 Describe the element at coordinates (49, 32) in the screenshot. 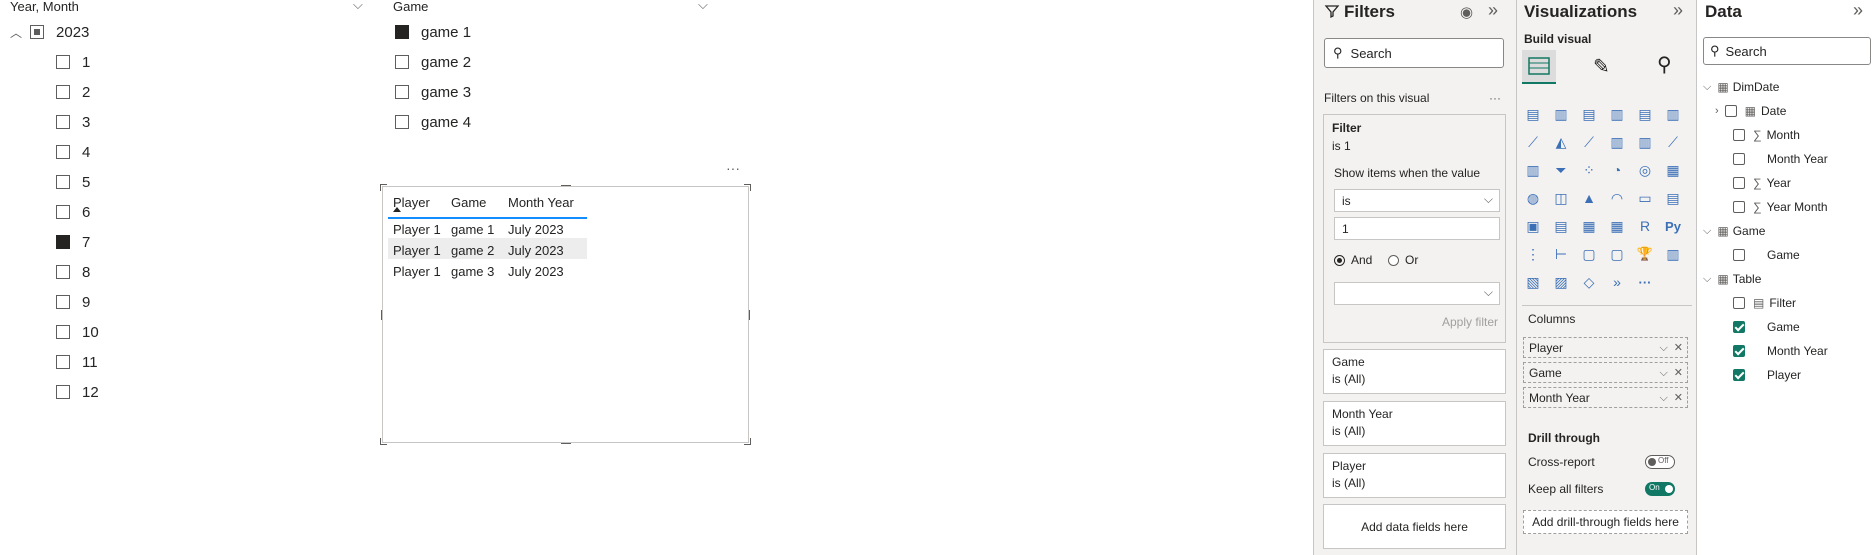

I see `slicer-year-2023: ︿ 2023` at that location.